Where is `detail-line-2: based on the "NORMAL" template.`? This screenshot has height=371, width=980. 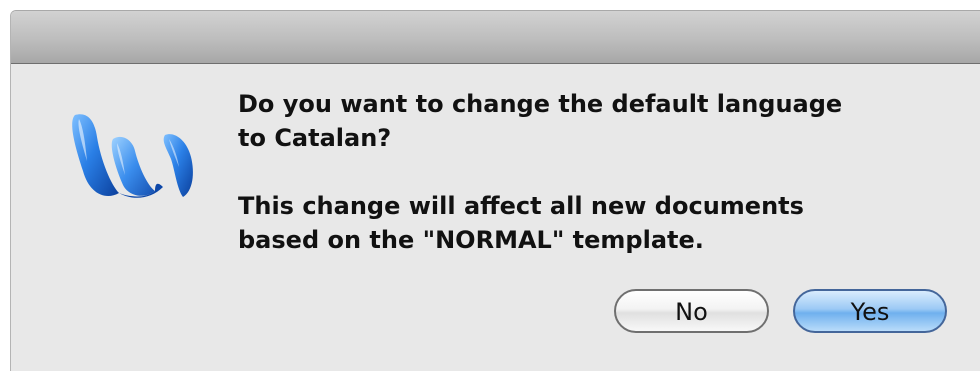 detail-line-2: based on the "NORMAL" template. is located at coordinates (471, 240).